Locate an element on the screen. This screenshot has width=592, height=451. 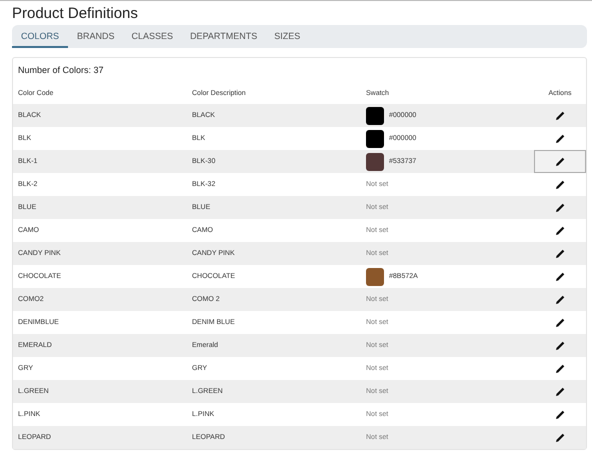
tab: BRANDS is located at coordinates (96, 36).